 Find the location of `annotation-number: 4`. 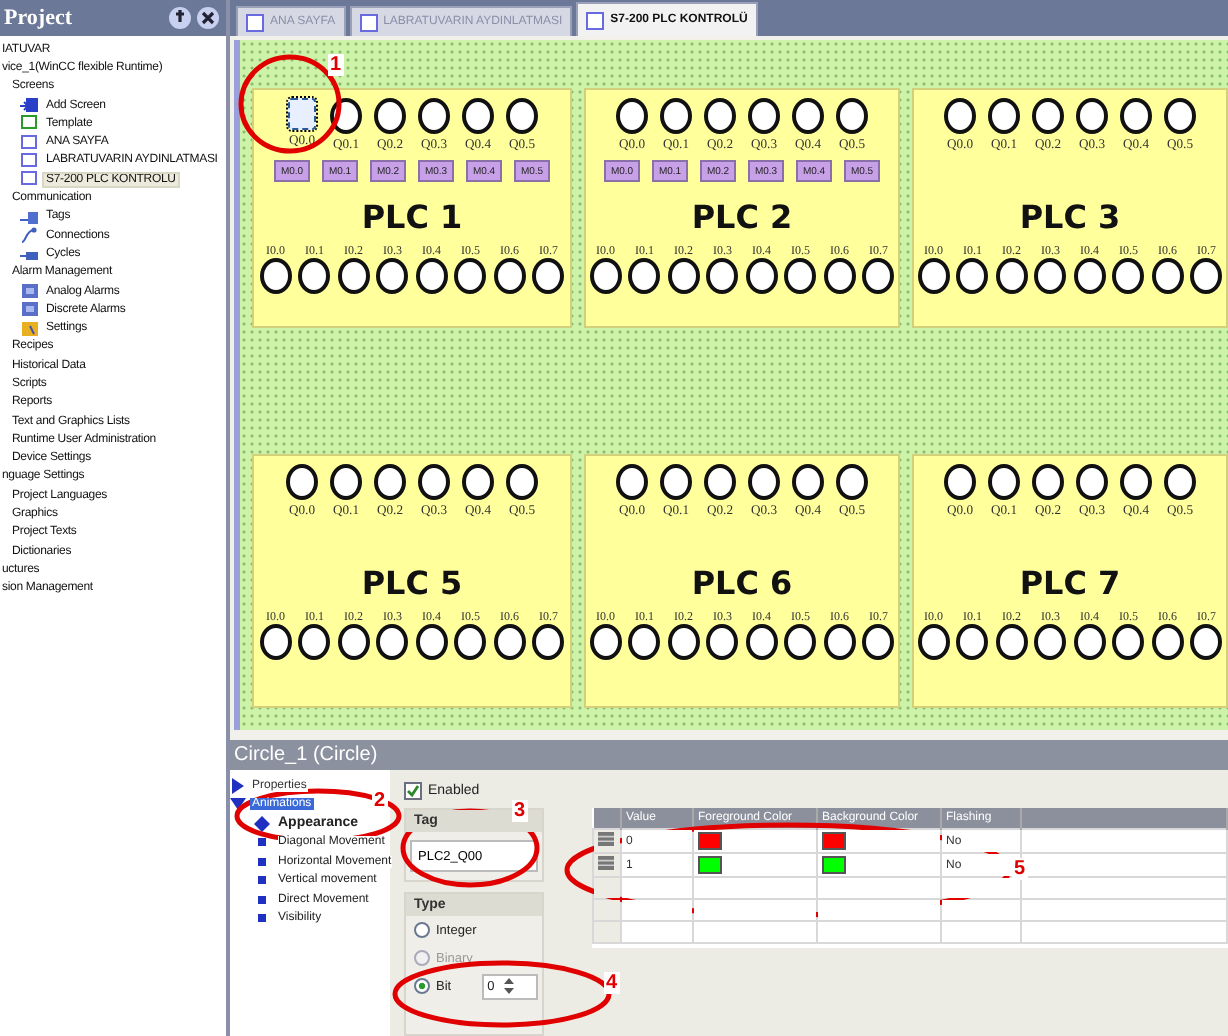

annotation-number: 4 is located at coordinates (612, 983).